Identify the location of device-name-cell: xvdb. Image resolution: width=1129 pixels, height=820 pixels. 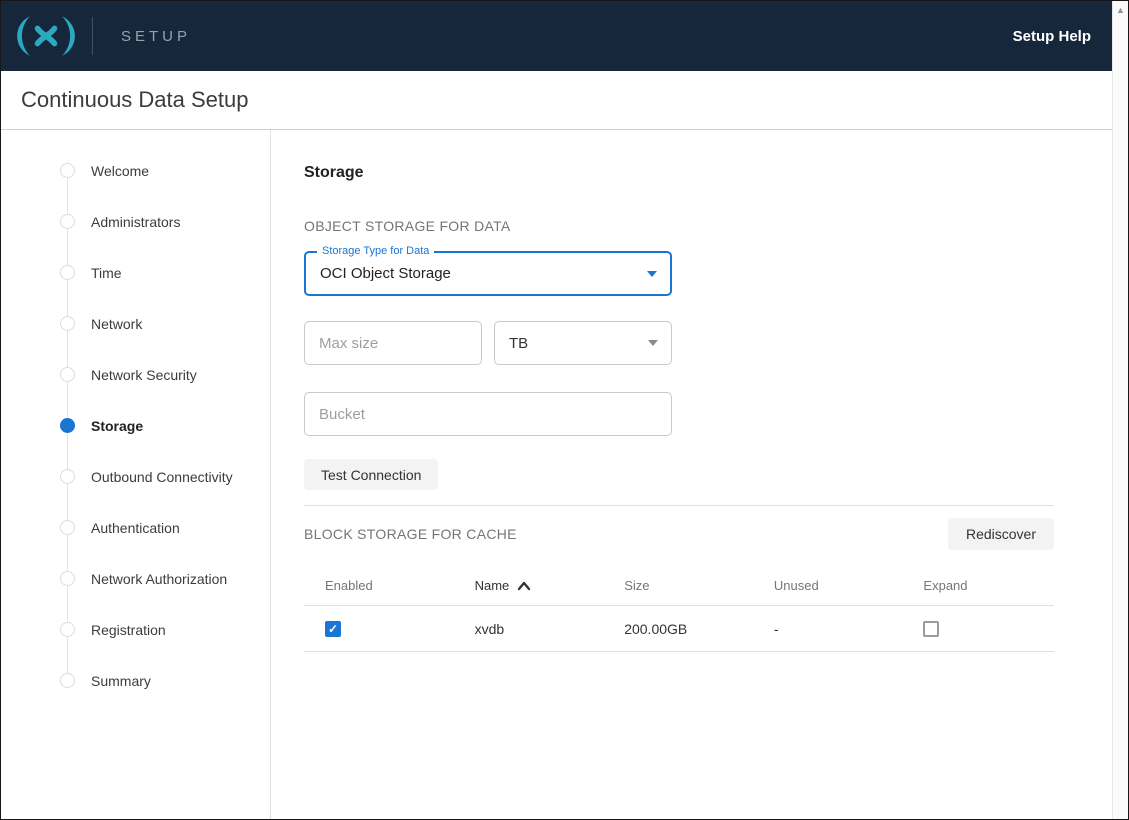
(528, 628).